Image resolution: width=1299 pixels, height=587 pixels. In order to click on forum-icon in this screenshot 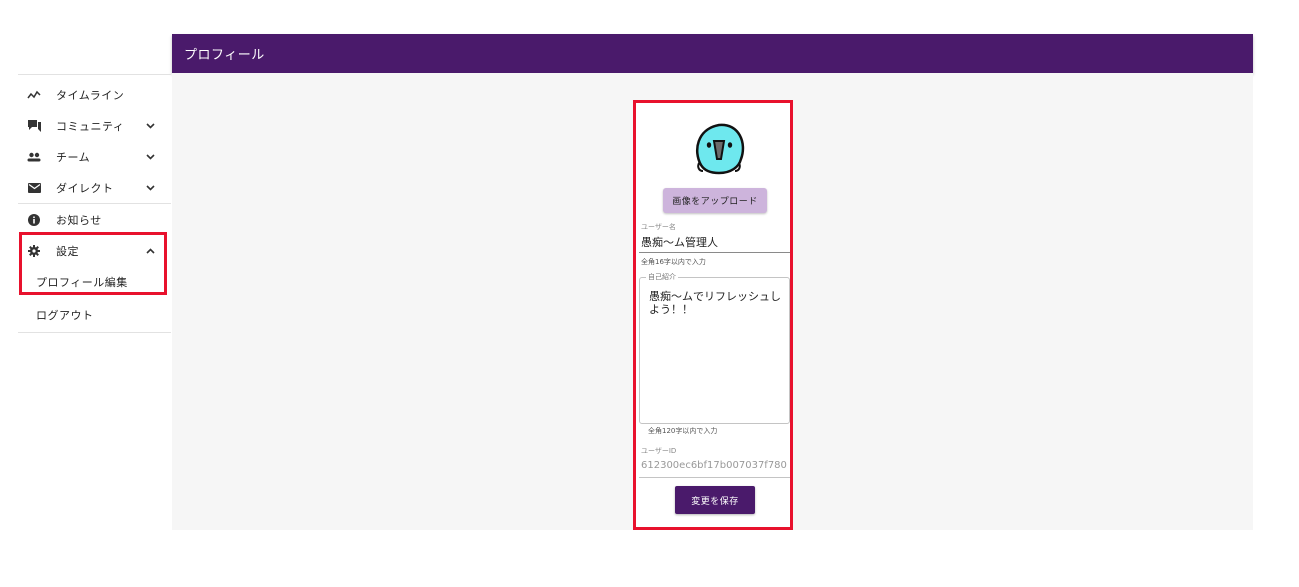, I will do `click(34, 126)`.